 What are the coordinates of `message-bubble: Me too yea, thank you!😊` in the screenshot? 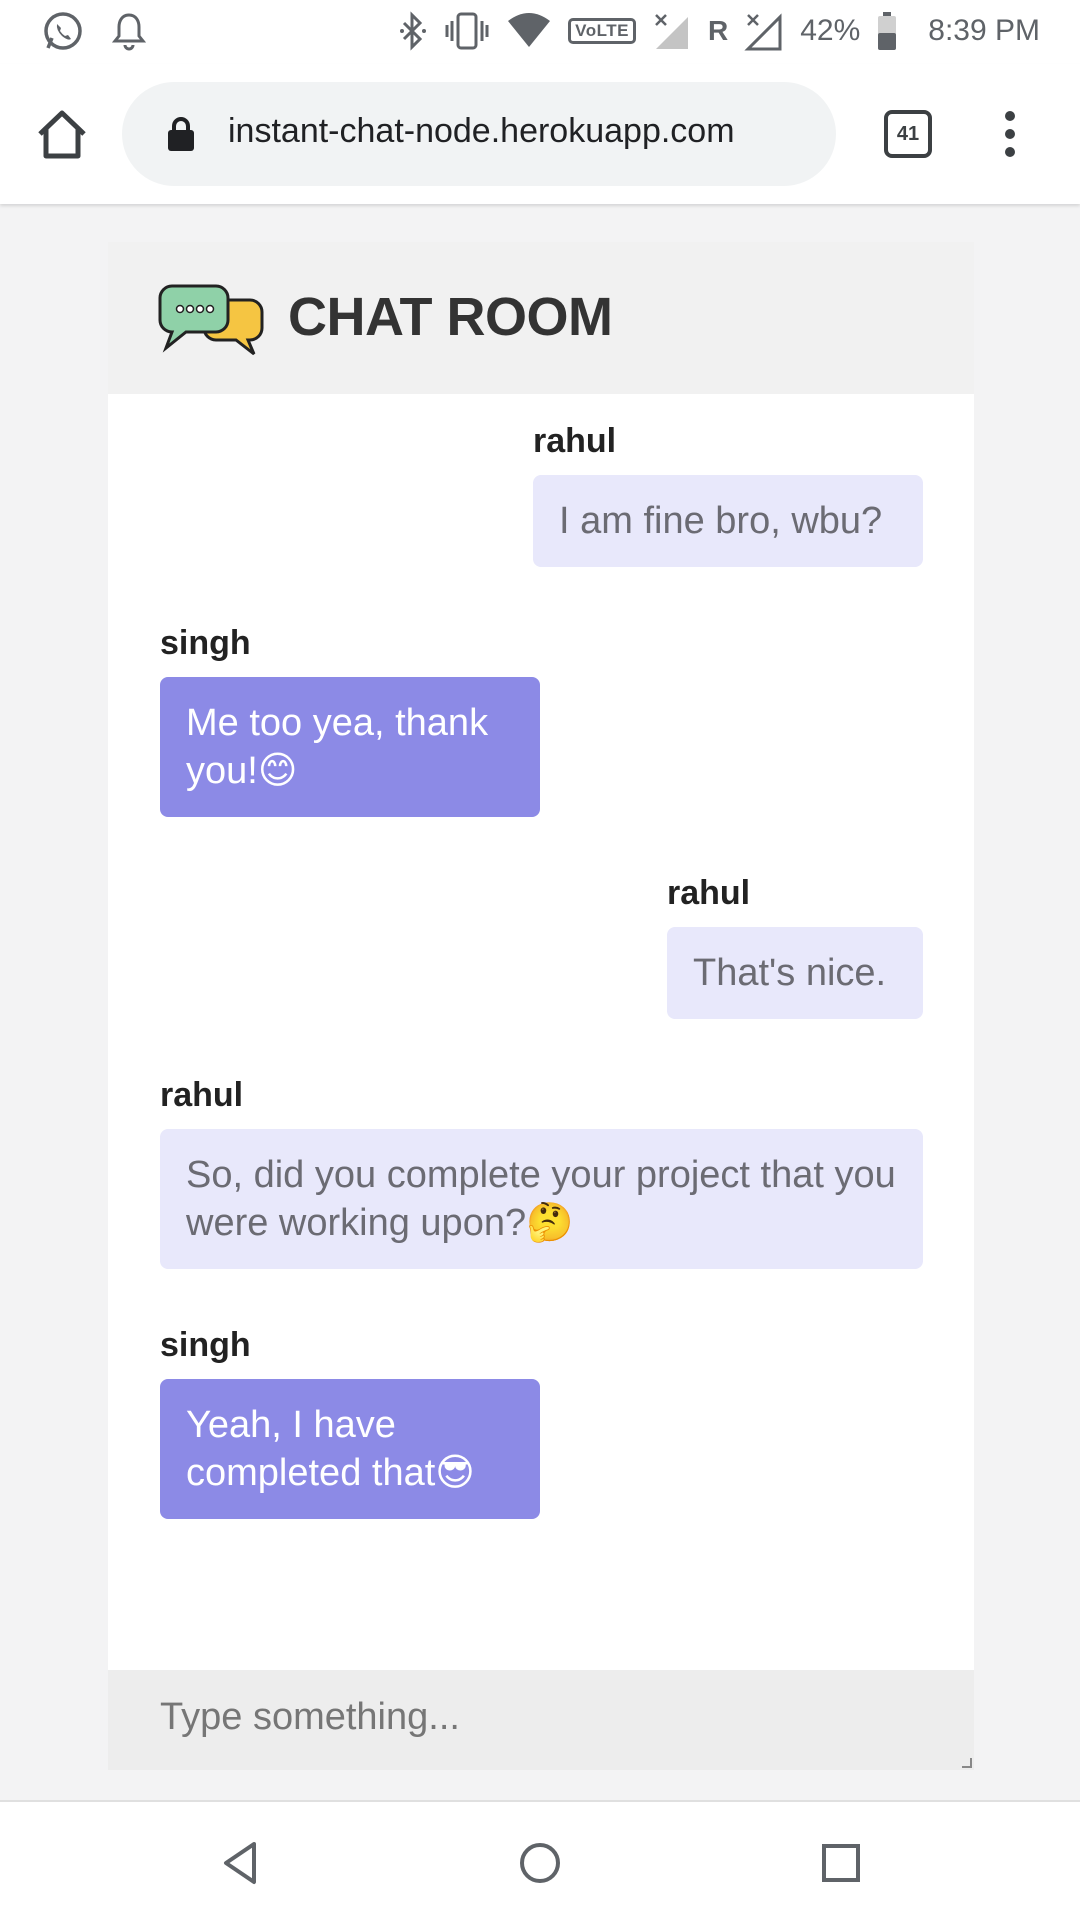 It's located at (350, 747).